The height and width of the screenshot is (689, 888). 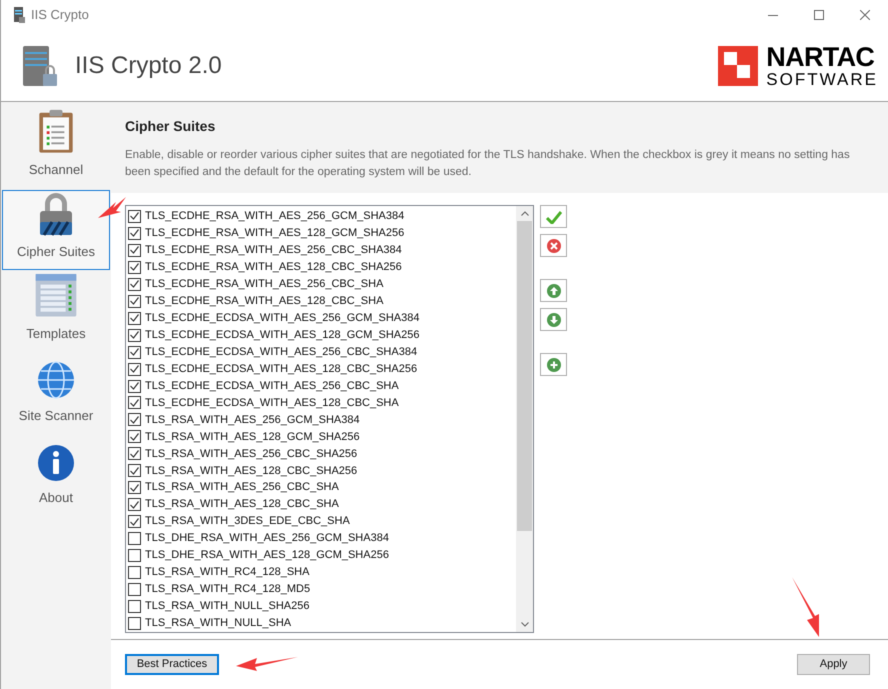 I want to click on list-window-icon, so click(x=56, y=295).